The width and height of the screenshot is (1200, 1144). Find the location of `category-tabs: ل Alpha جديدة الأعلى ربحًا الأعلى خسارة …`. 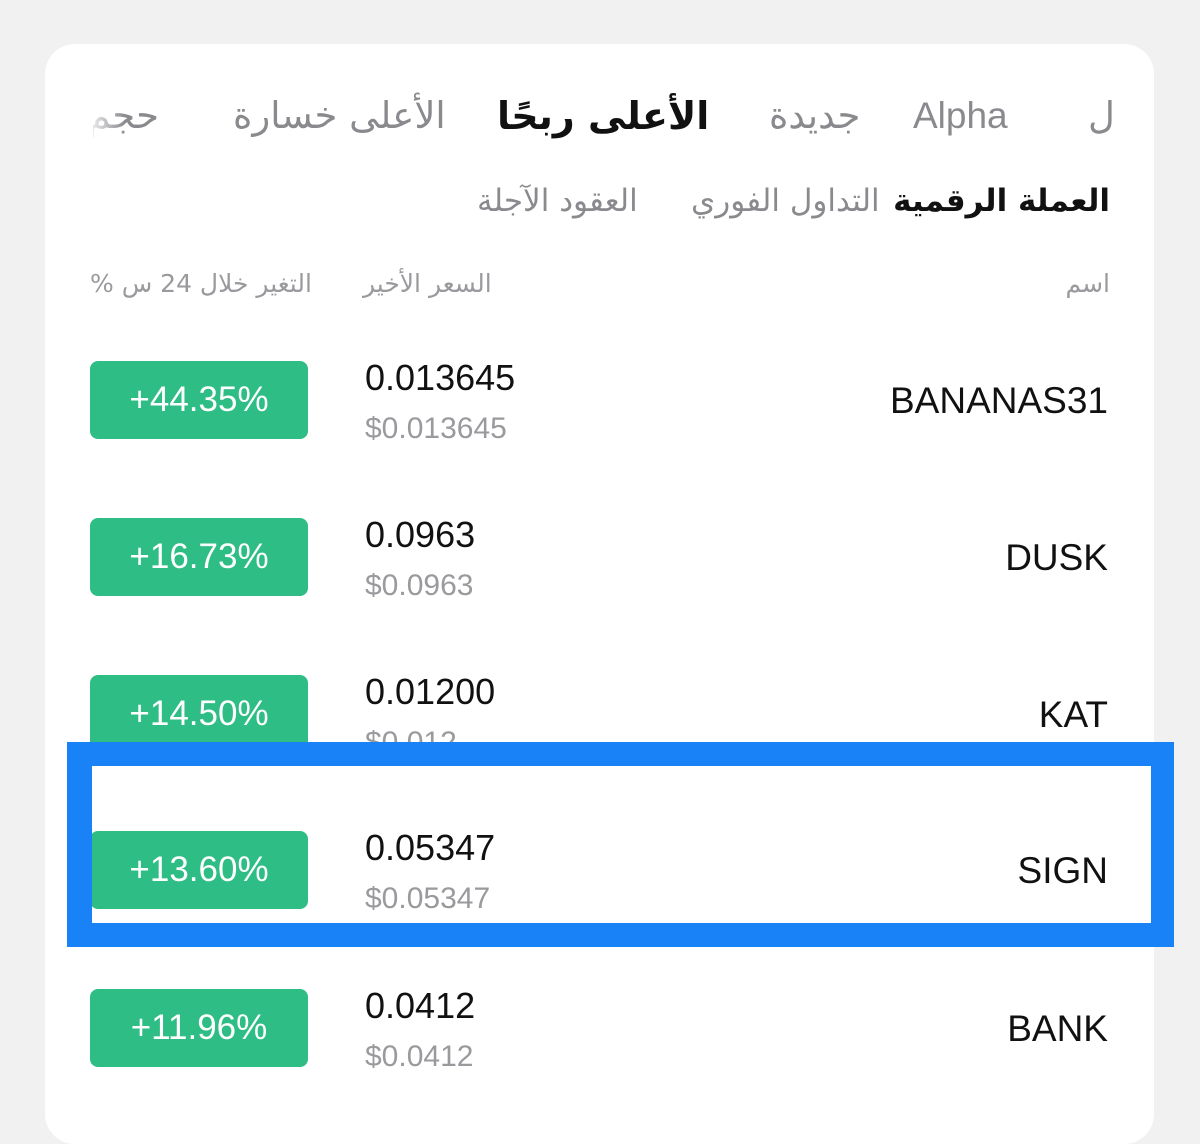

category-tabs: ل Alpha جديدة الأعلى ربحًا الأعلى خسارة … is located at coordinates (599, 114).